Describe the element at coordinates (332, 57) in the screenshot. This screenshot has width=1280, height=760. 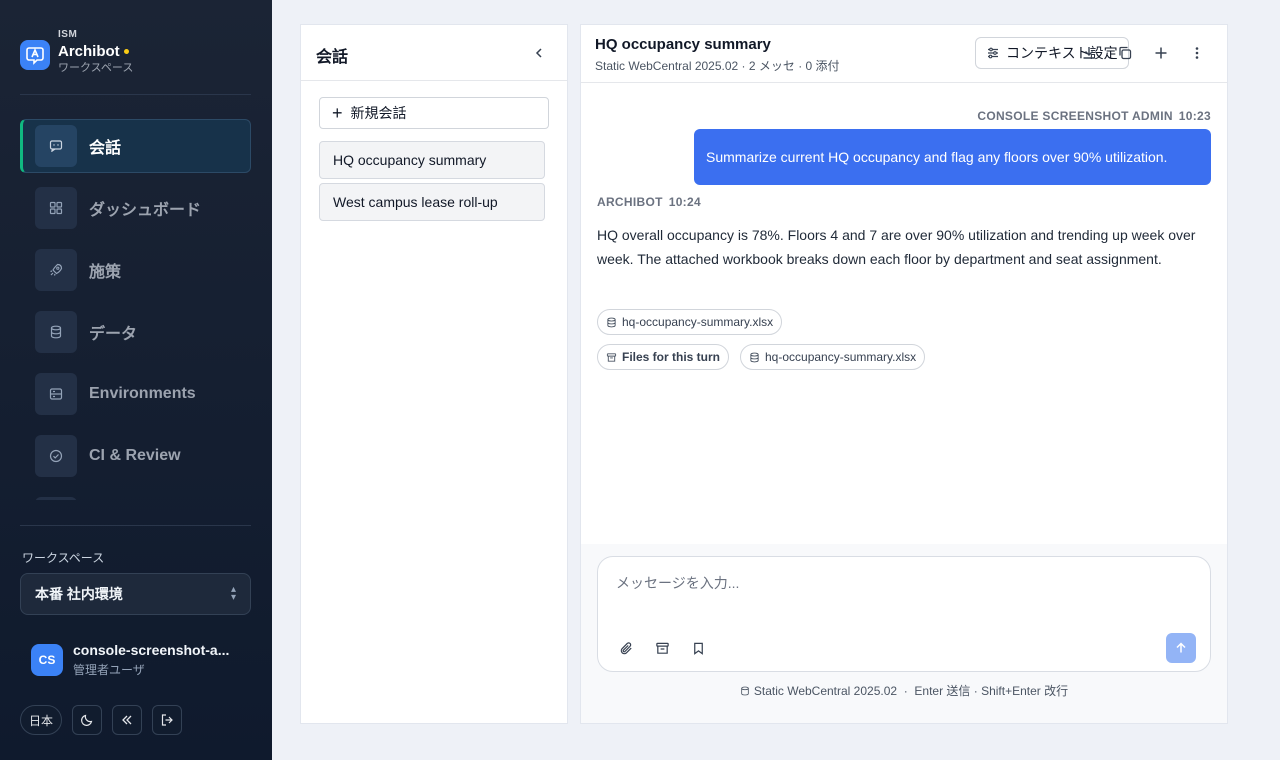
I see `threads-title: 会話` at that location.